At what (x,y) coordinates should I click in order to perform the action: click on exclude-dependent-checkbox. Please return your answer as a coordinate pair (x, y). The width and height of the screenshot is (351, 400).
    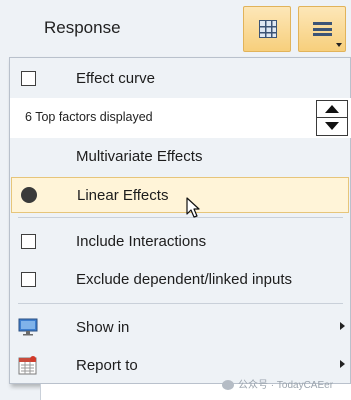
    Looking at the image, I should click on (28, 279).